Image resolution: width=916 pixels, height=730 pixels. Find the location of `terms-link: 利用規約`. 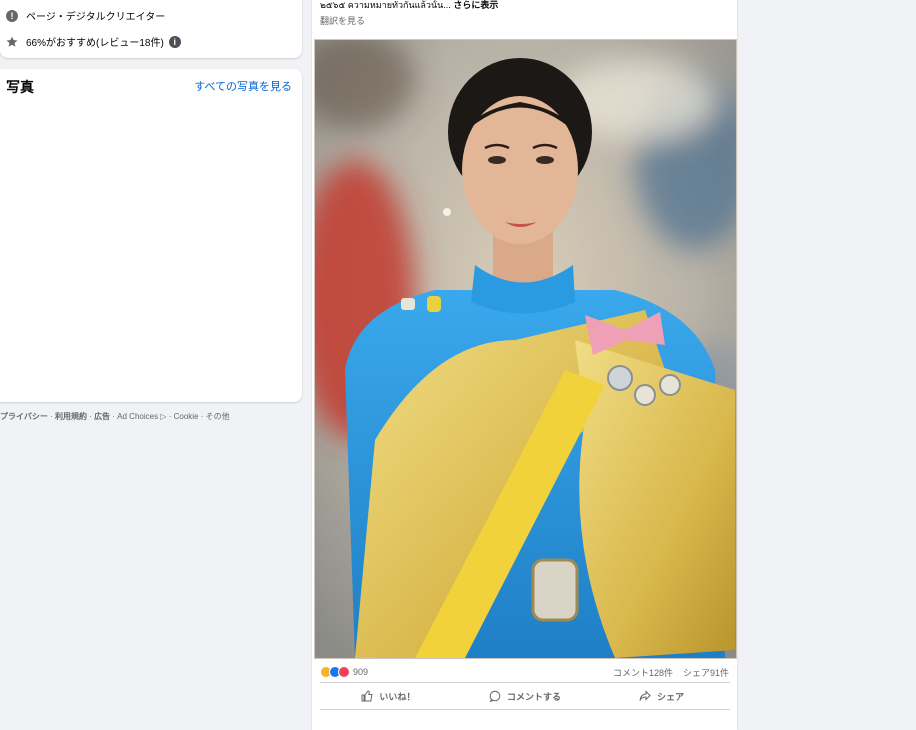

terms-link: 利用規約 is located at coordinates (71, 416).